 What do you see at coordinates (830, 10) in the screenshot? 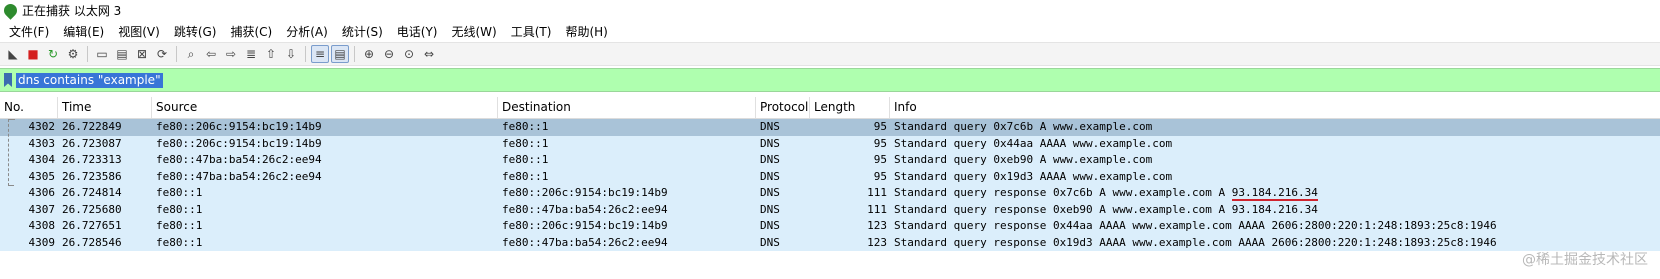
I see `title-bar: 正在捕获 以太网 3` at bounding box center [830, 10].